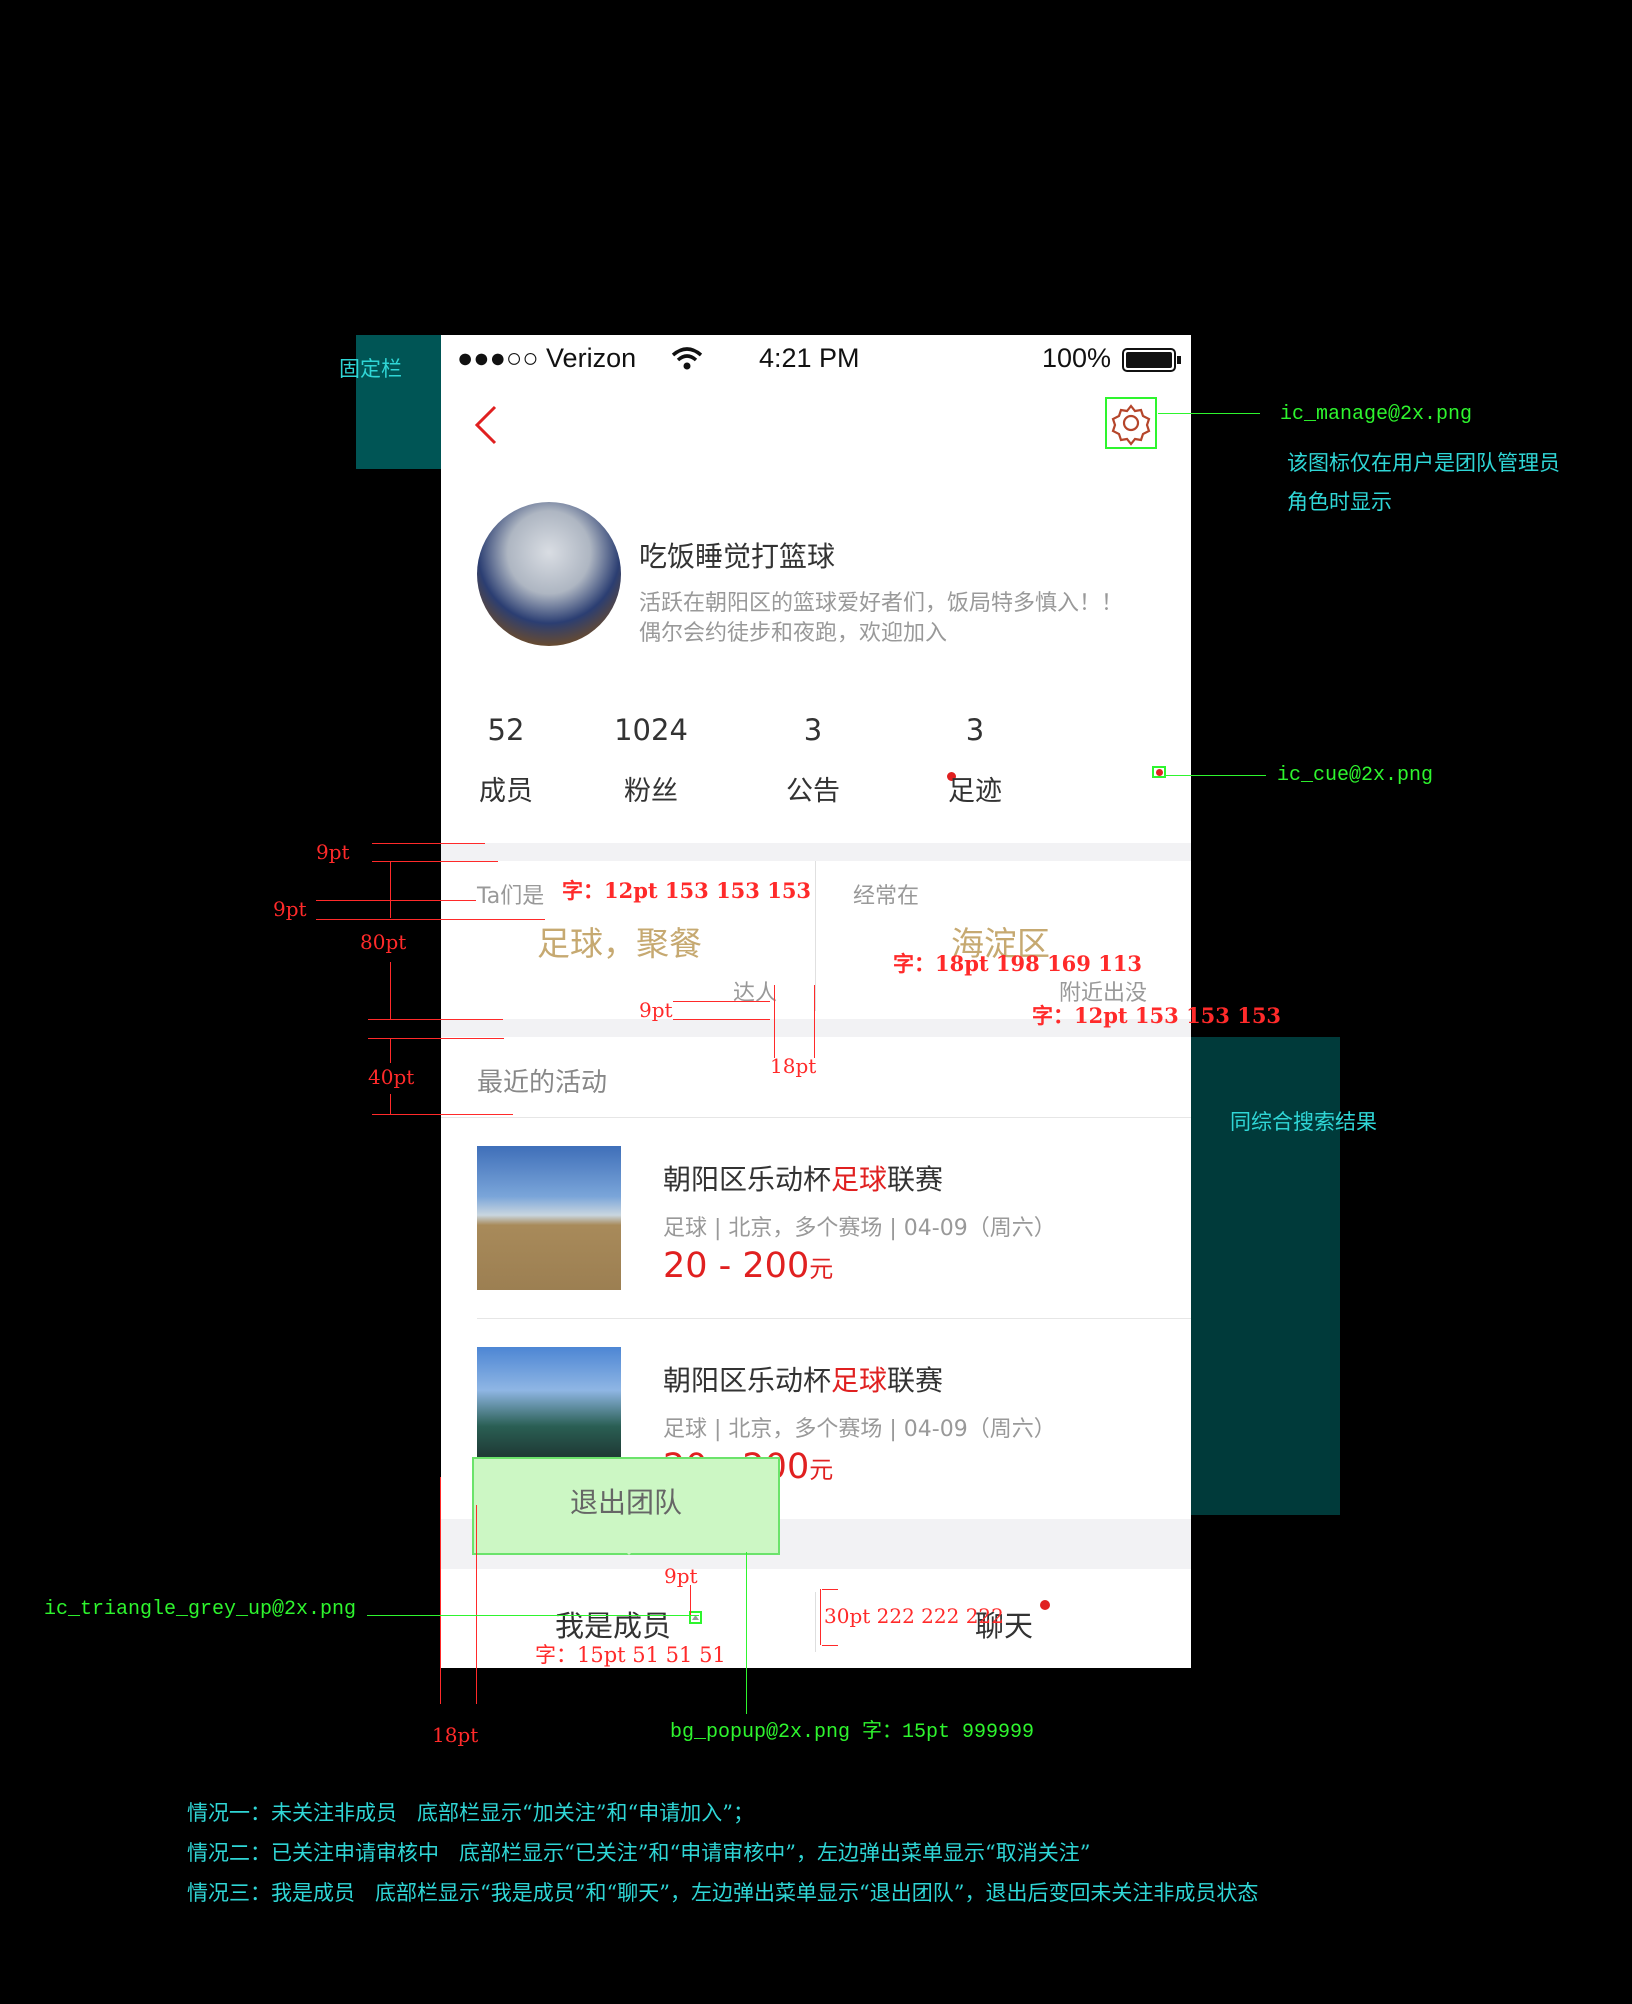  Describe the element at coordinates (651, 760) in the screenshot. I see `stat-fans: 1024 粉丝` at that location.